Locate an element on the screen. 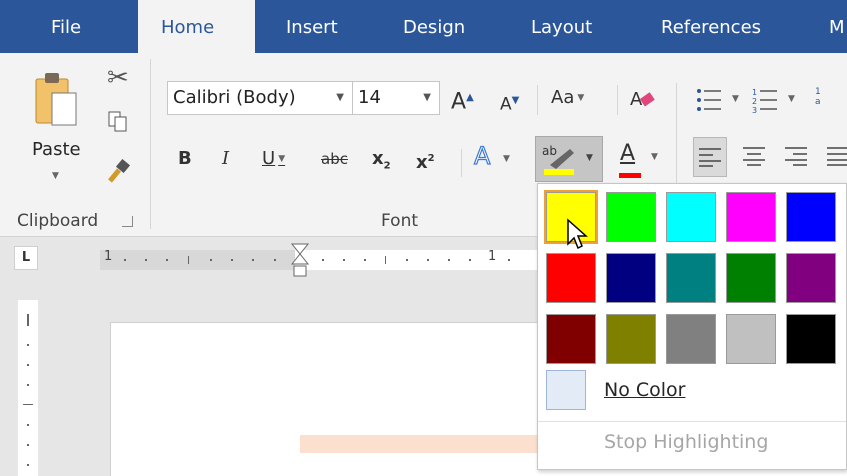 The width and height of the screenshot is (847, 476). font-color-button: A ▼ is located at coordinates (642, 161).